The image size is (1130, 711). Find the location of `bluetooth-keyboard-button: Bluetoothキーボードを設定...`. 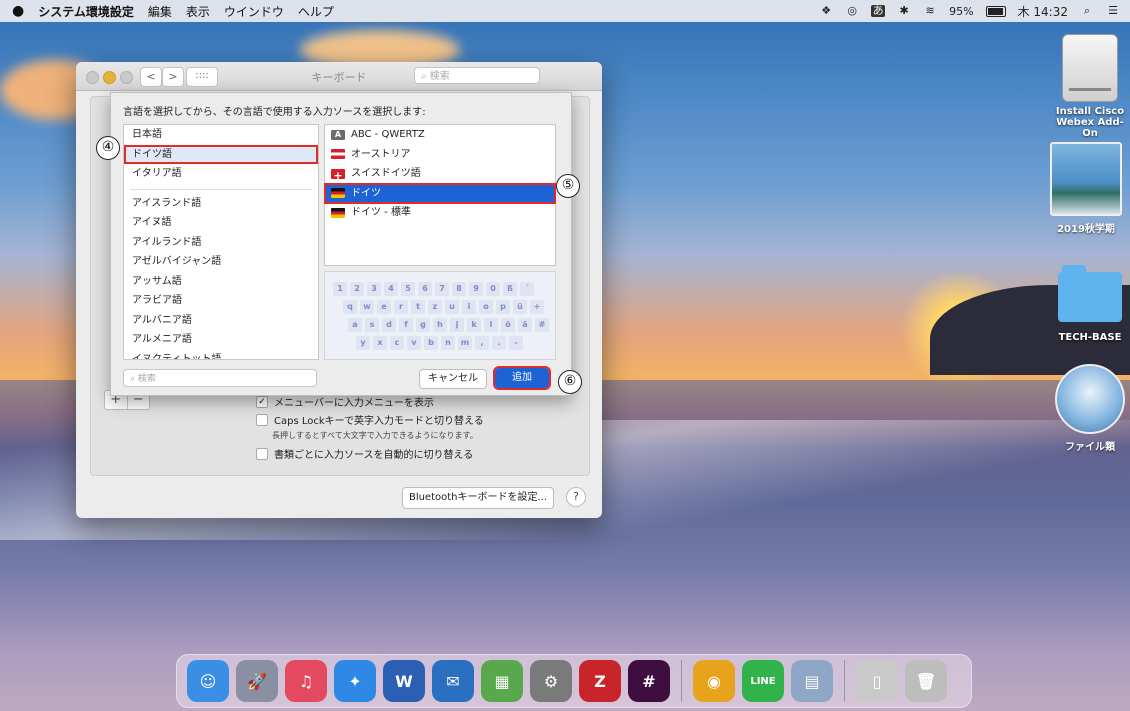

bluetooth-keyboard-button: Bluetoothキーボードを設定... is located at coordinates (478, 498).